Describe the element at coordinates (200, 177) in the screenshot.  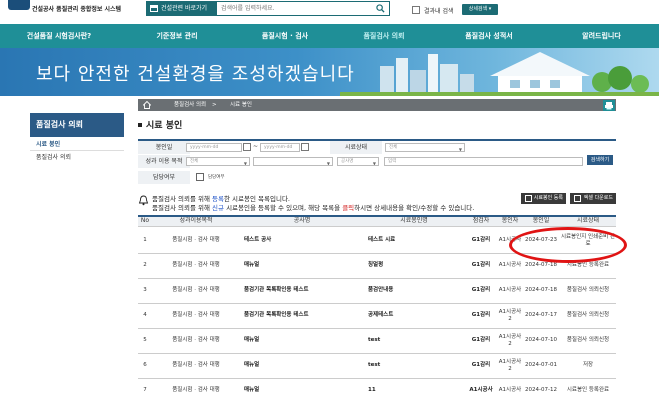
I see `manager-checkbox` at that location.